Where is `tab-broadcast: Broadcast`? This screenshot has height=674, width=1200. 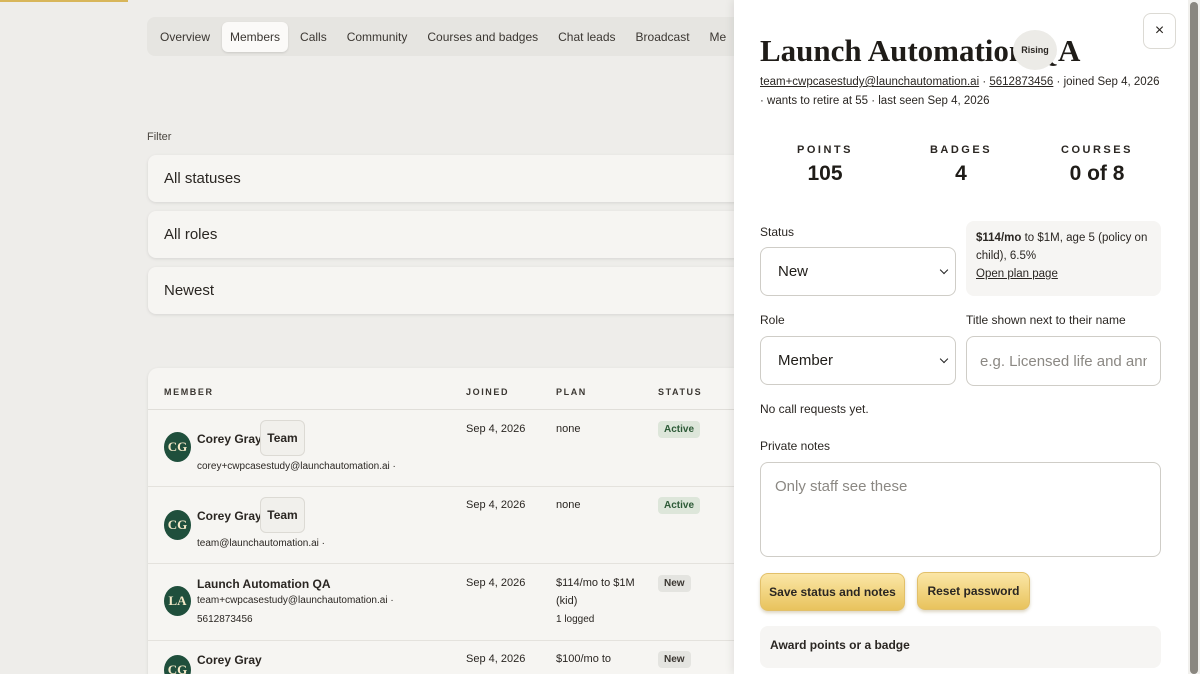 tab-broadcast: Broadcast is located at coordinates (663, 37).